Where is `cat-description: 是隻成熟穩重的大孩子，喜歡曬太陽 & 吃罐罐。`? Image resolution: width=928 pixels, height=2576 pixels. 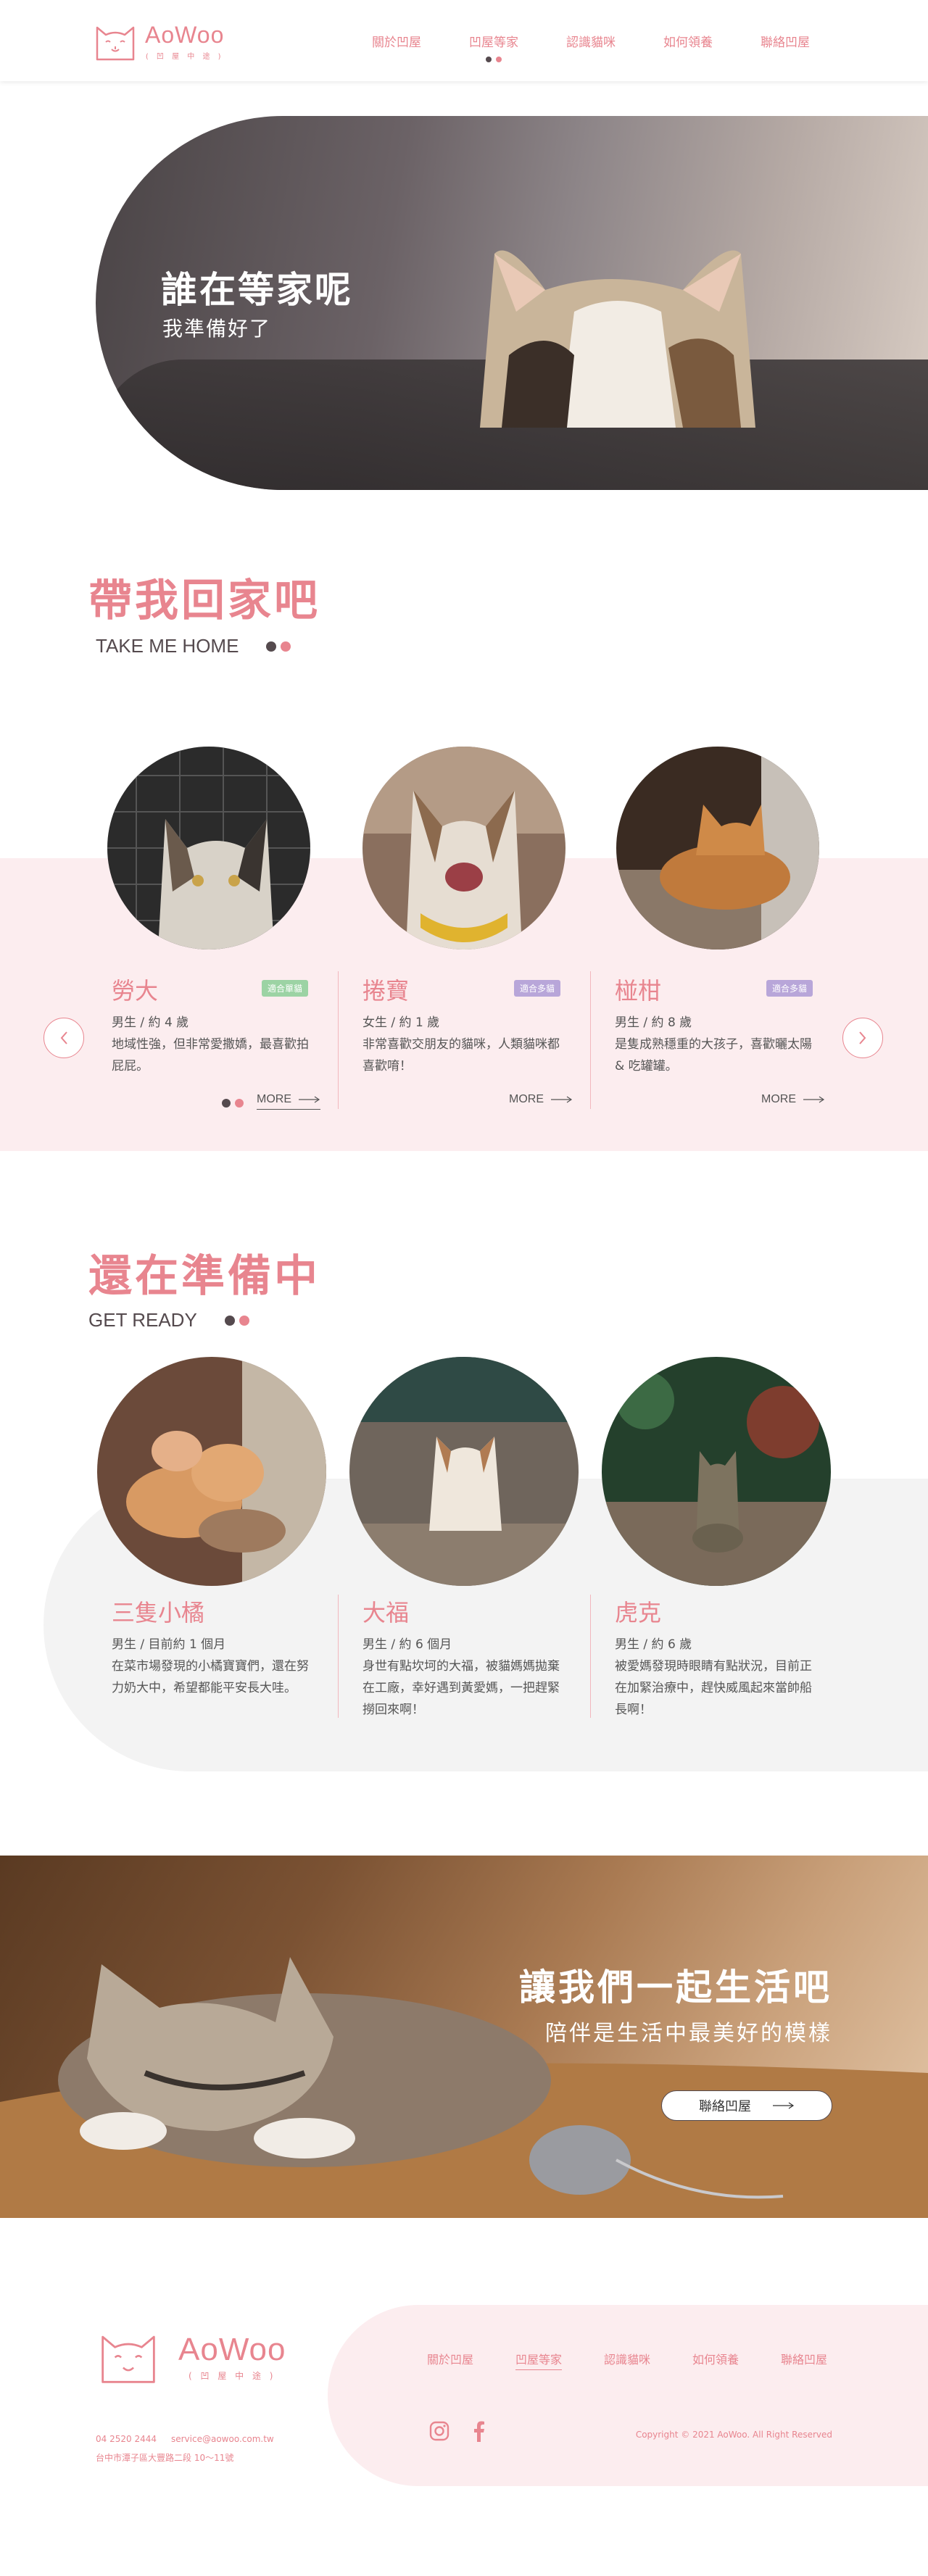 cat-description: 是隻成熟穩重的大孩子，喜歡曬太陽 & 吃罐罐。 is located at coordinates (713, 1055).